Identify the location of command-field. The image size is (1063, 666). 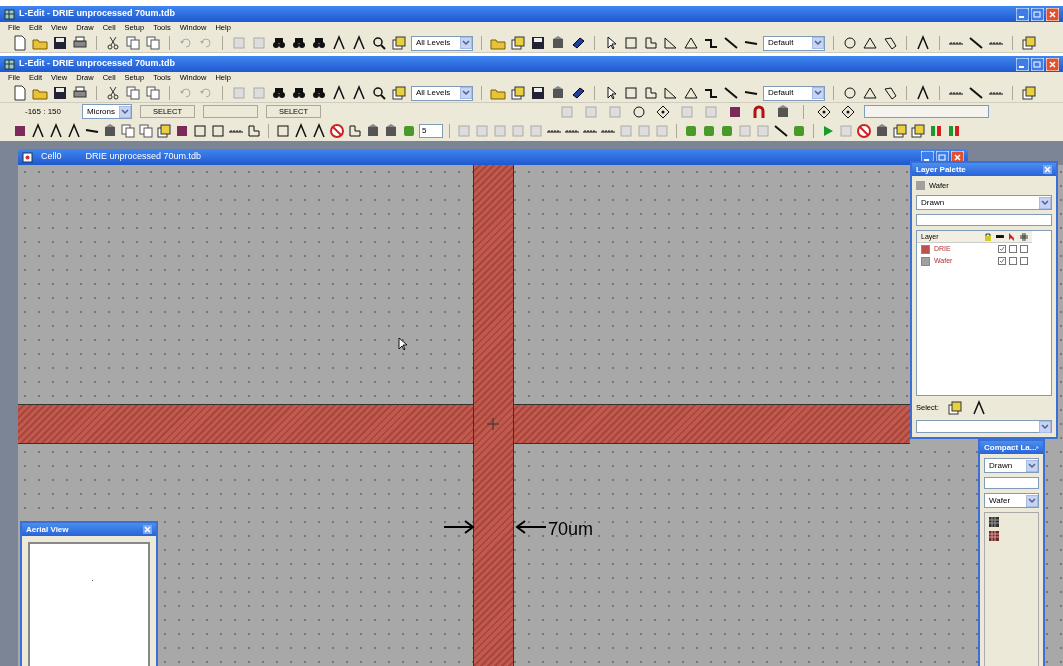
(926, 111).